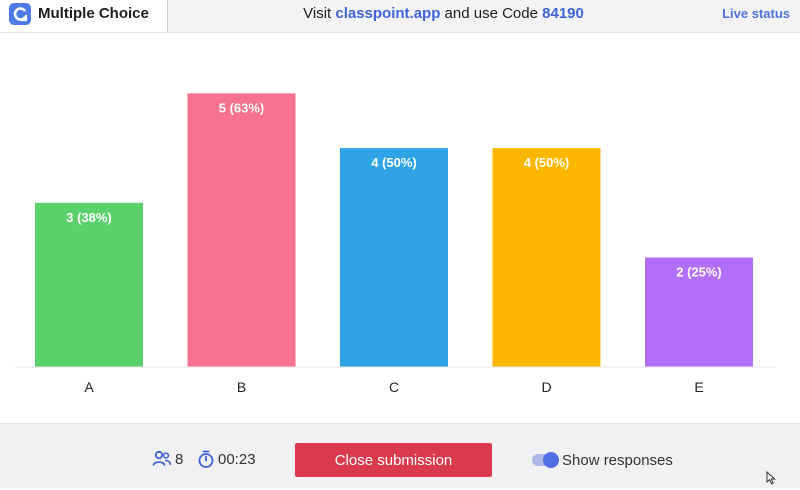 The width and height of the screenshot is (800, 490). Describe the element at coordinates (89, 217) in the screenshot. I see `bar-label-a: 3 (38%)` at that location.